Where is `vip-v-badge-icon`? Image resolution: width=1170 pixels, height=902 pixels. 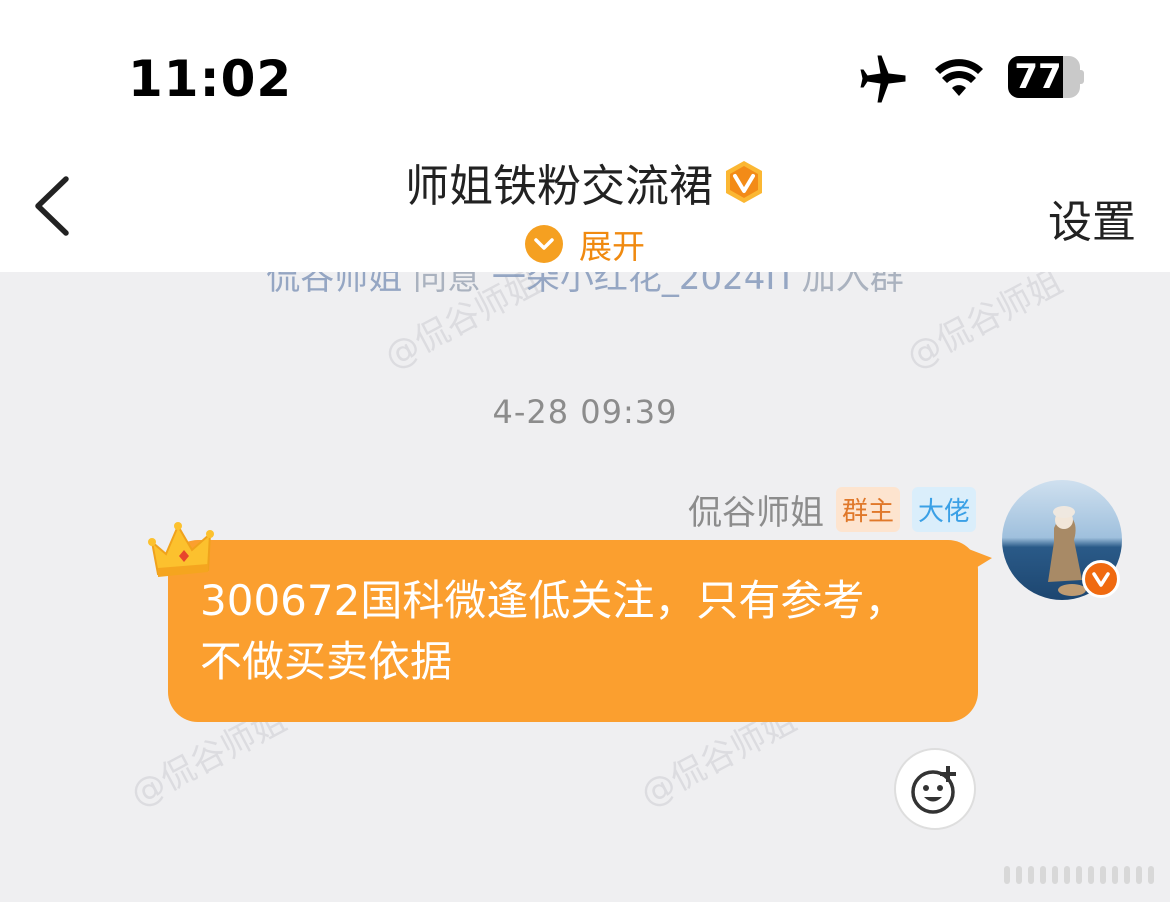 vip-v-badge-icon is located at coordinates (744, 182).